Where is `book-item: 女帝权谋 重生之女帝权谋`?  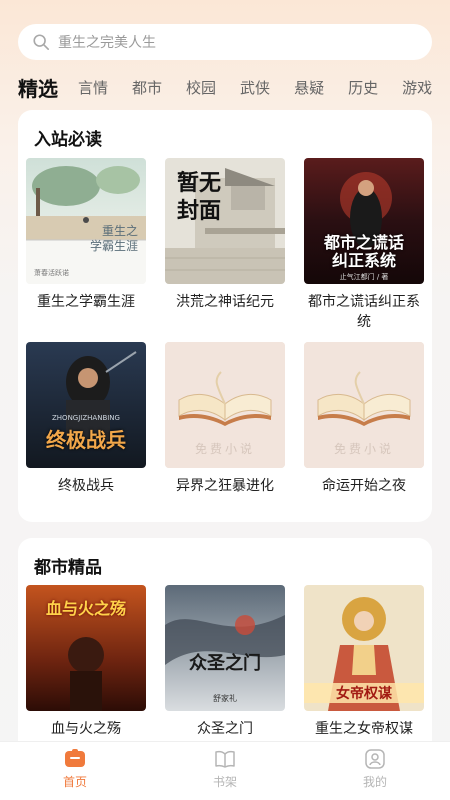
book-item: 女帝权谋 重生之女帝权谋 is located at coordinates (364, 662).